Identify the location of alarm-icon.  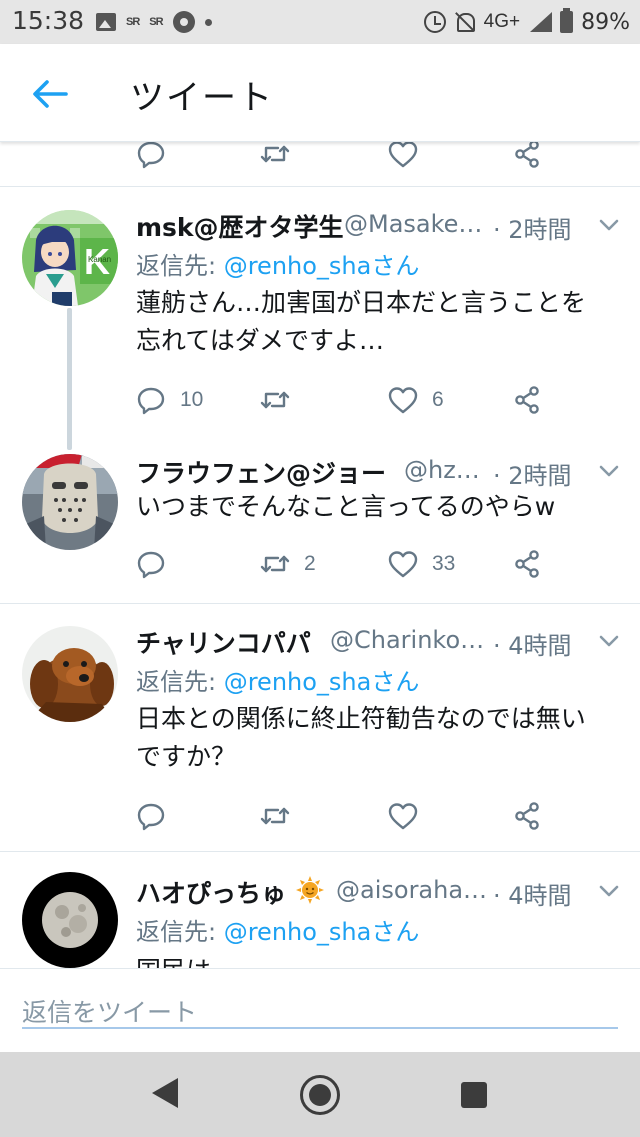
(434, 22).